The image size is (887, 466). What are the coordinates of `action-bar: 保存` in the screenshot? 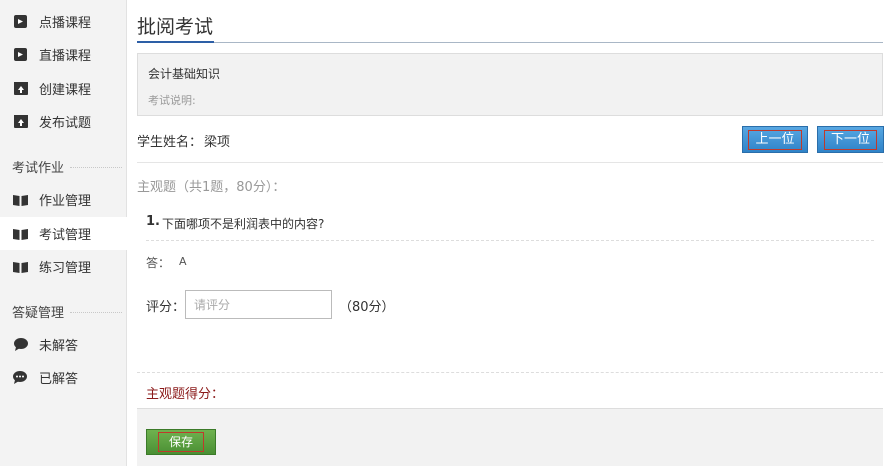 It's located at (510, 437).